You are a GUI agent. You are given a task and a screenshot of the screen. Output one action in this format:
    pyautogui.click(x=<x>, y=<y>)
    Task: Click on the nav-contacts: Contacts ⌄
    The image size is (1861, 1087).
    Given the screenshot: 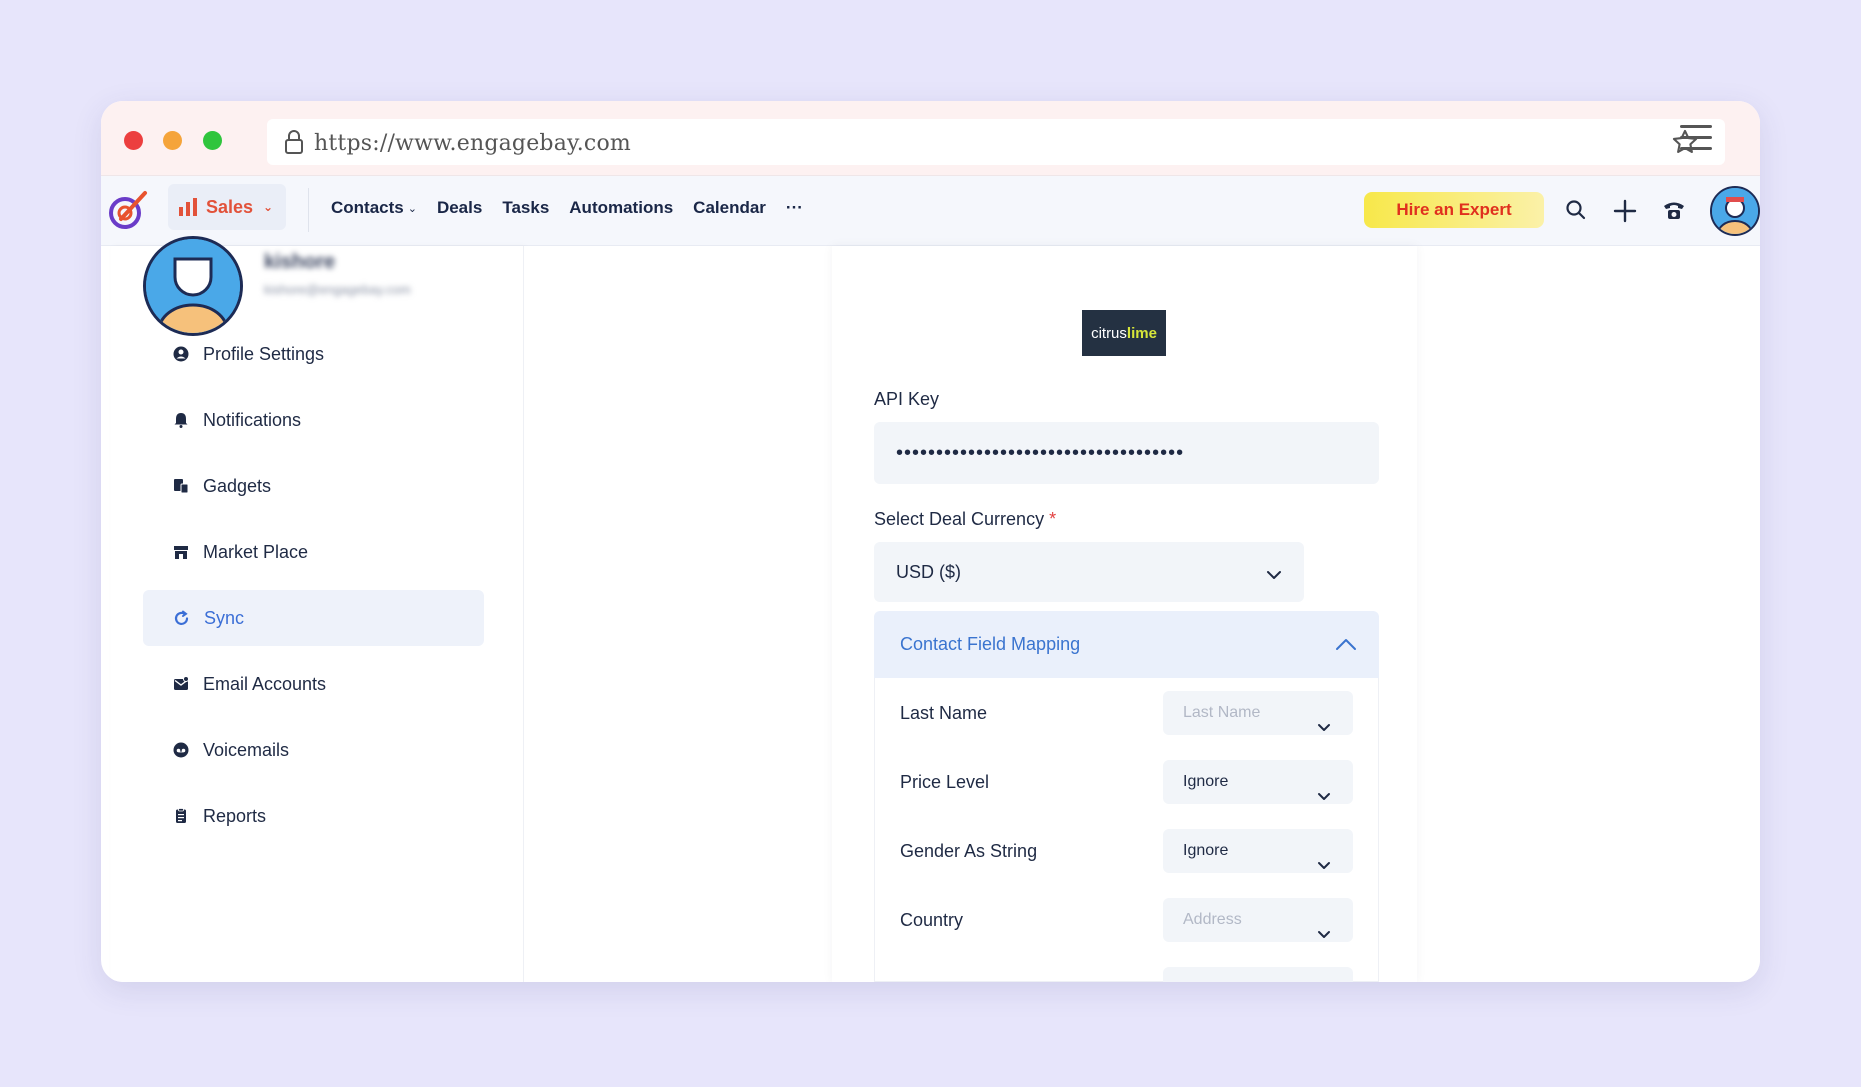 What is the action you would take?
    pyautogui.click(x=374, y=208)
    